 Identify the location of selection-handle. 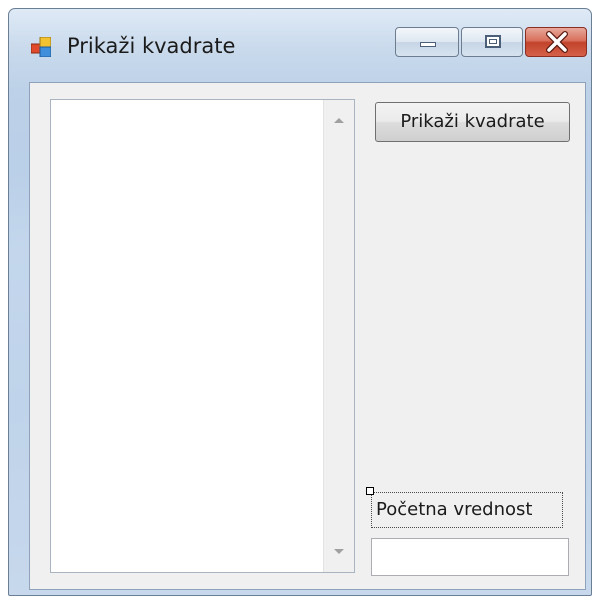
(370, 491).